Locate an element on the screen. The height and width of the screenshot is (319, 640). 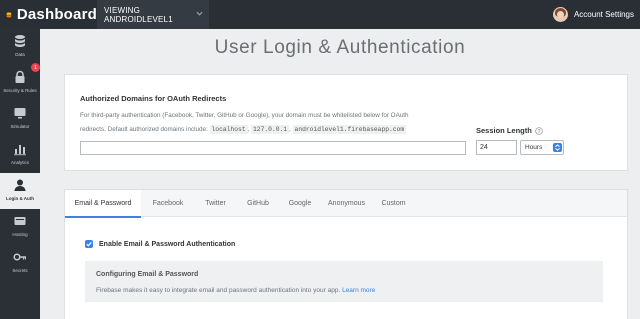
session-length-input: 24 is located at coordinates (496, 147).